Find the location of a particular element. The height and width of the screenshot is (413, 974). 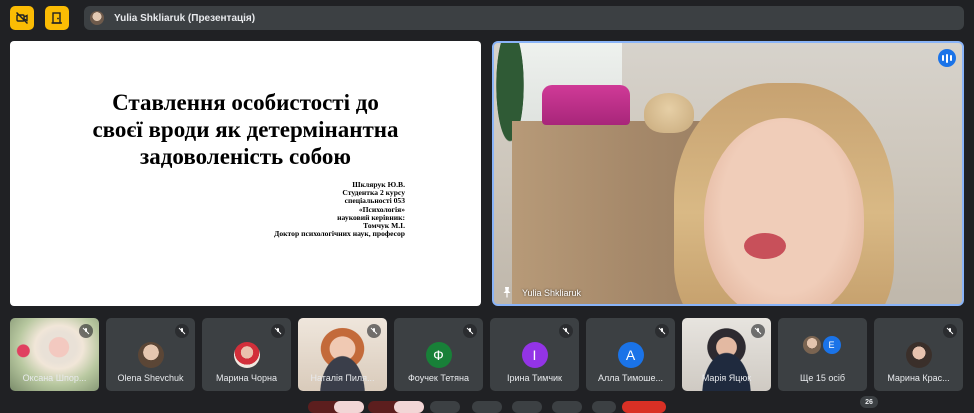

presenter-chip: Yulia Shkliaruk (Презентація) is located at coordinates (524, 18).